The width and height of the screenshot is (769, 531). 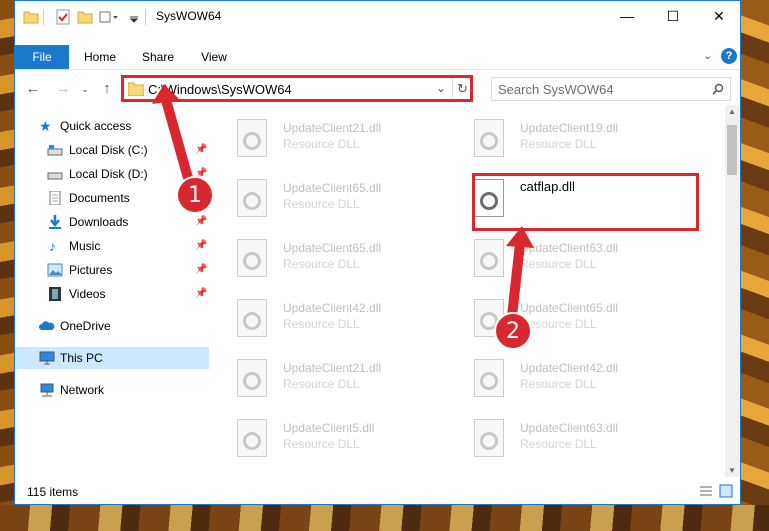 What do you see at coordinates (47, 358) in the screenshot?
I see `computer-icon` at bounding box center [47, 358].